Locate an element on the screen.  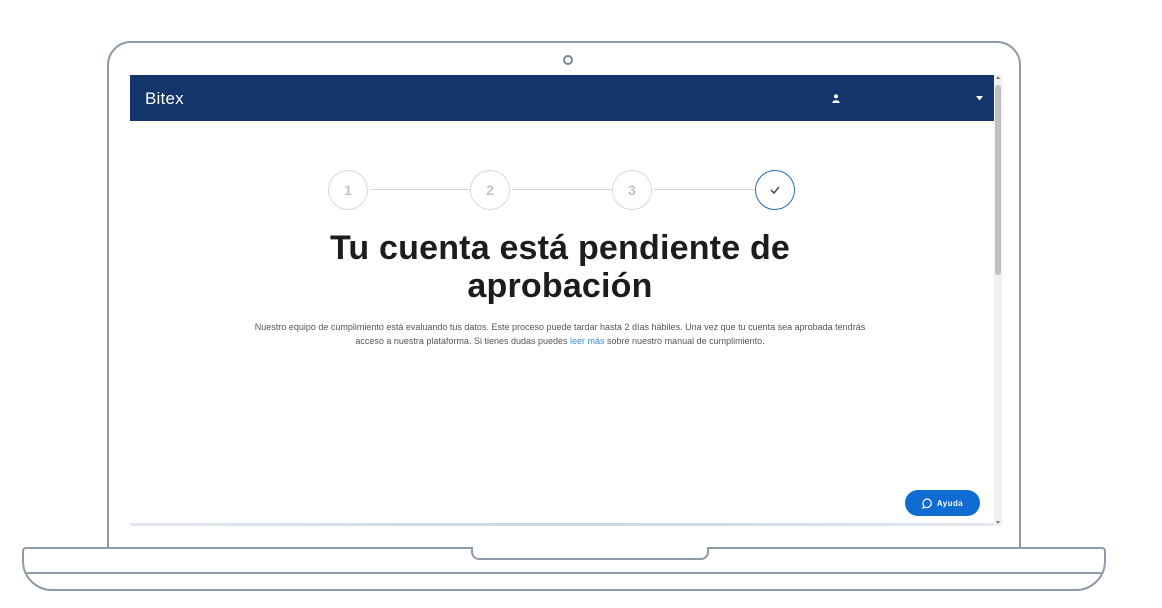
step-number: 2 is located at coordinates (490, 190).